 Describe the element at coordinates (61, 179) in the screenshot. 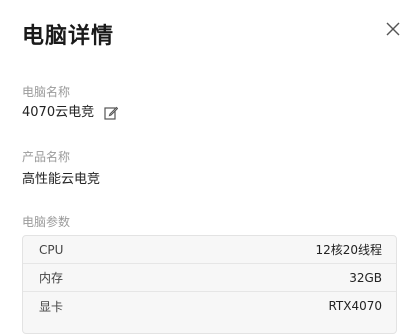

I see `product-name-value: 高性能云电竞` at that location.